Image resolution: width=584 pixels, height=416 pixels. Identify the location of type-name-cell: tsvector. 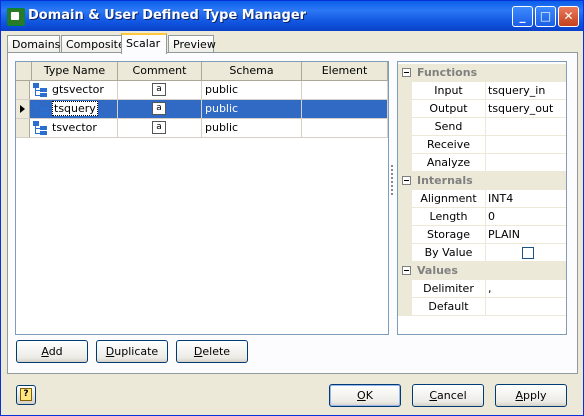
(74, 128).